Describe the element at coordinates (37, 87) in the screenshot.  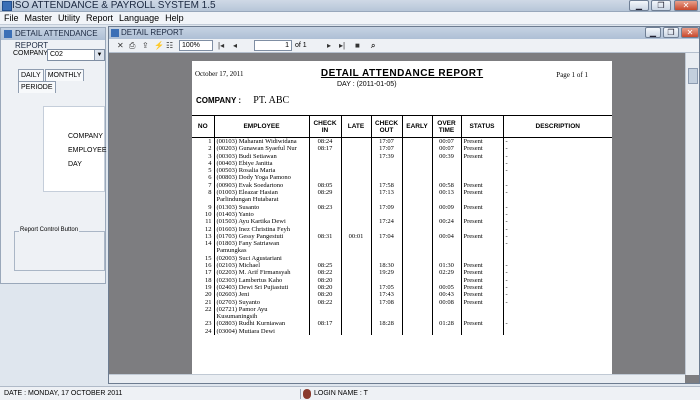
I see `tab-periode: PERIODE` at that location.